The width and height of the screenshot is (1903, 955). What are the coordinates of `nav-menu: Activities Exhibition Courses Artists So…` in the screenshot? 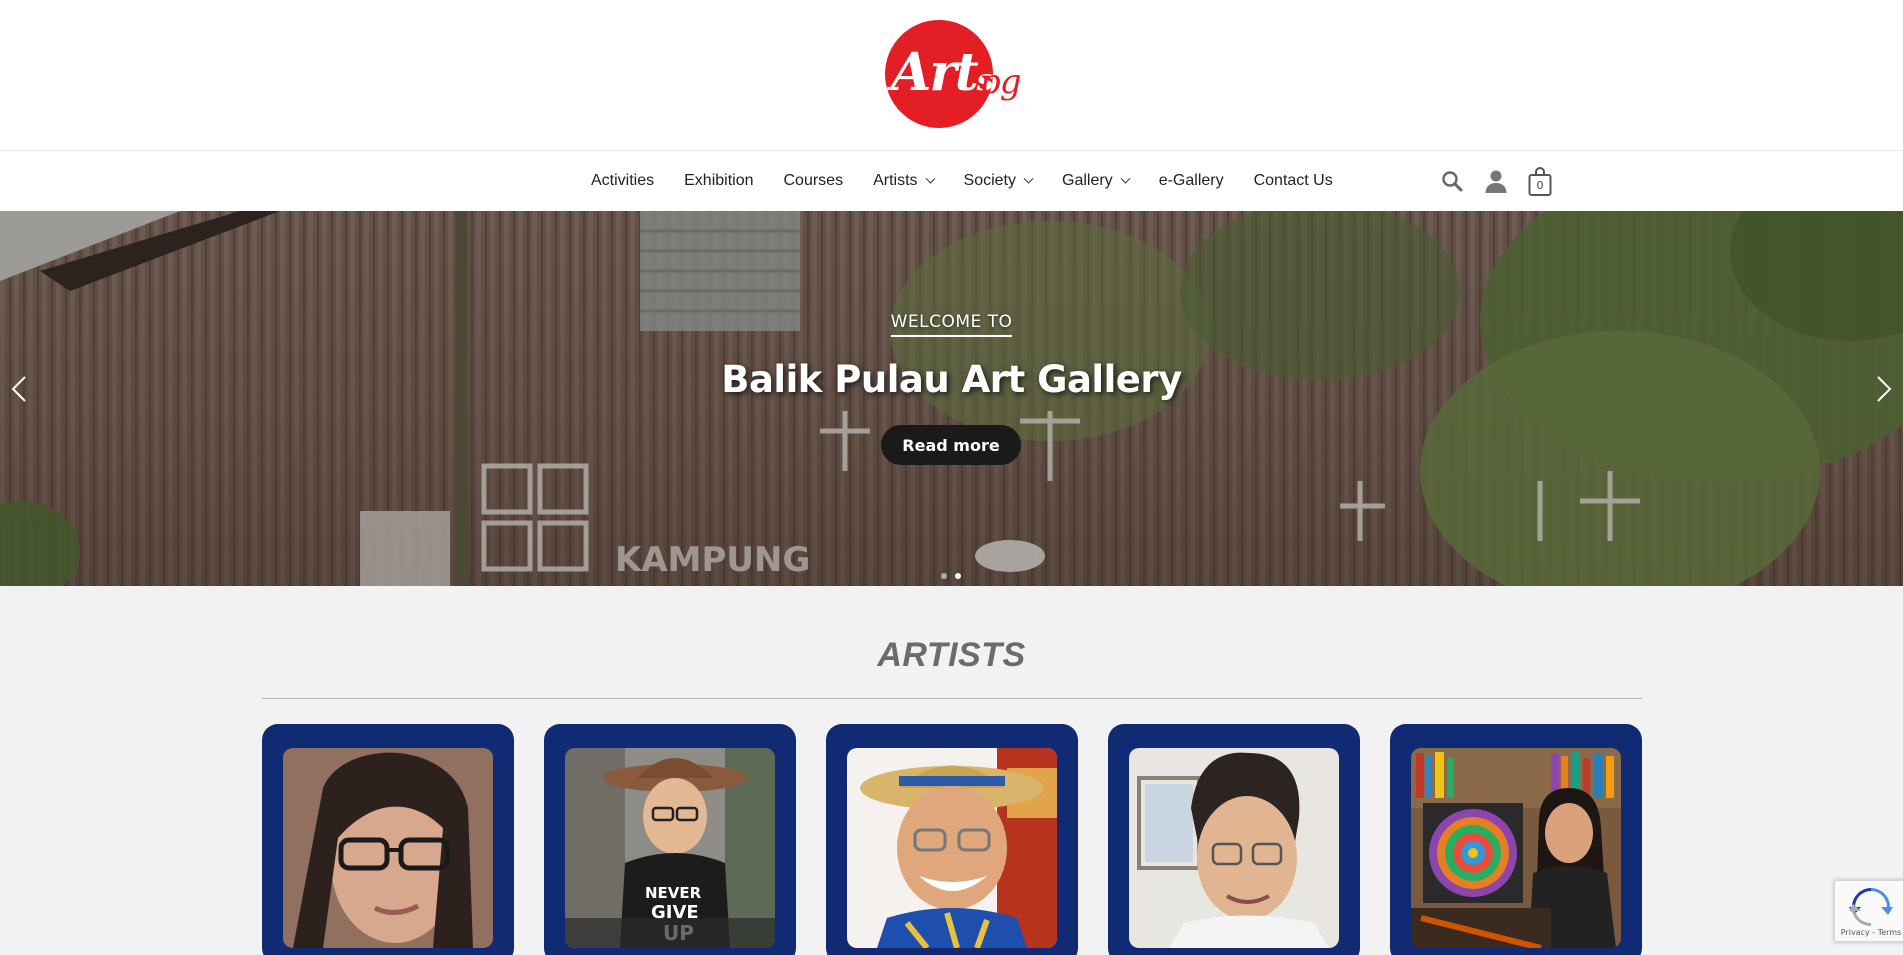 It's located at (962, 181).